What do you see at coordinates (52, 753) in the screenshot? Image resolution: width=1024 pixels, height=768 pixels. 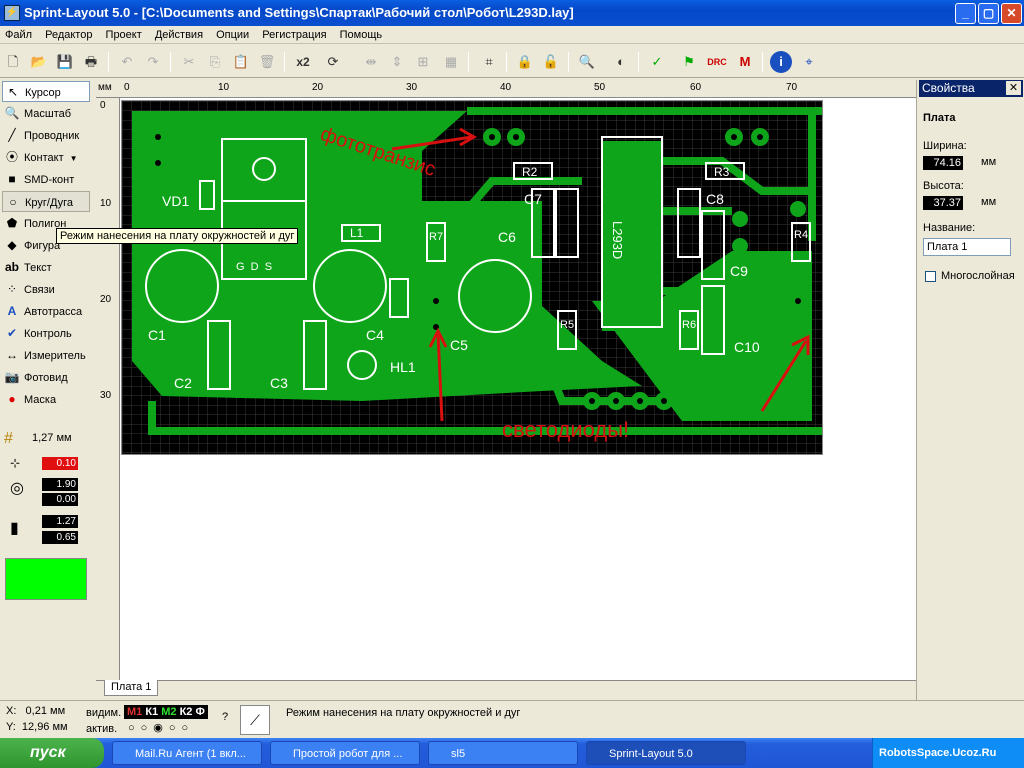 I see `start-button: пуск` at bounding box center [52, 753].